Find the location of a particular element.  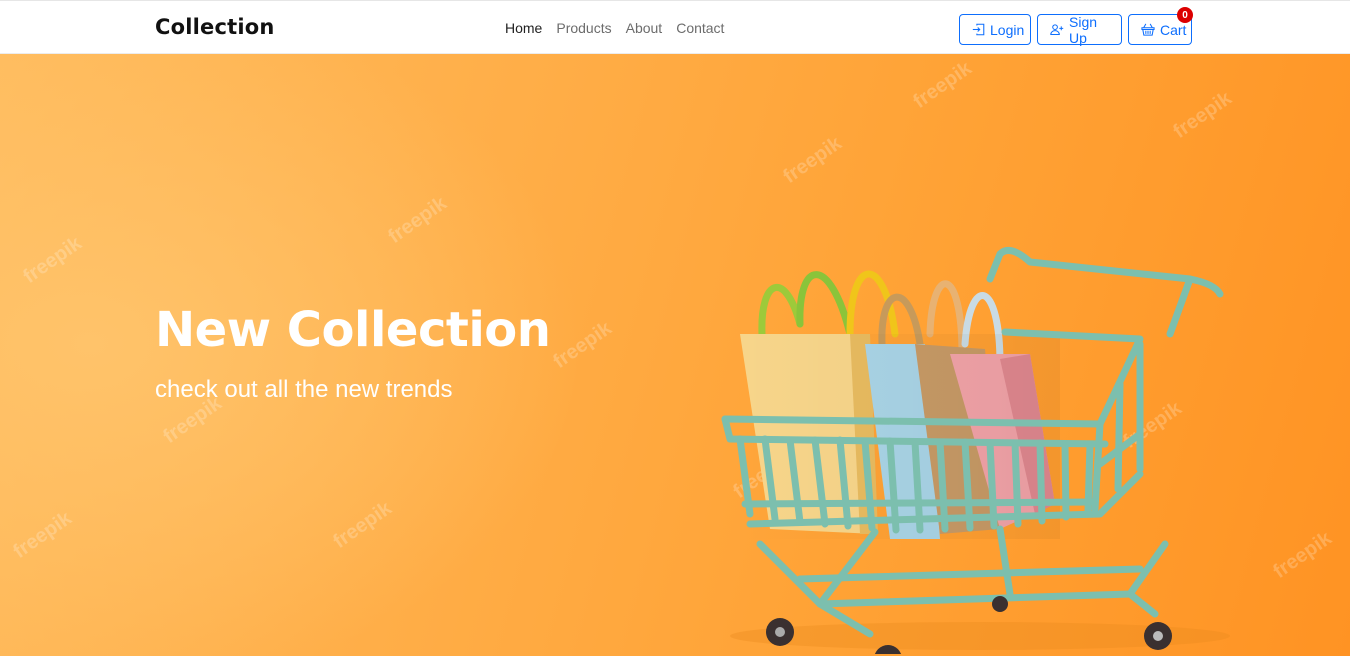

signup-label: Sign Up is located at coordinates (1083, 29).